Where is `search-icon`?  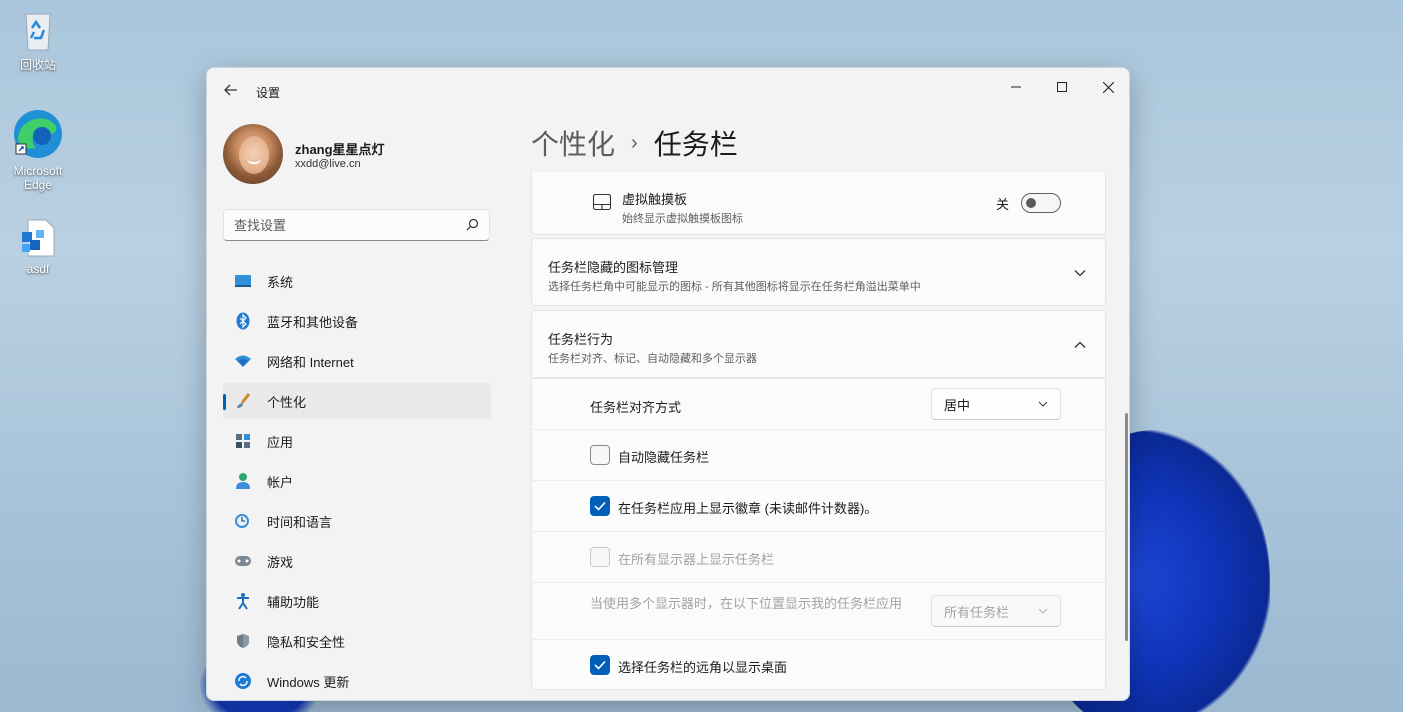 search-icon is located at coordinates (472, 224).